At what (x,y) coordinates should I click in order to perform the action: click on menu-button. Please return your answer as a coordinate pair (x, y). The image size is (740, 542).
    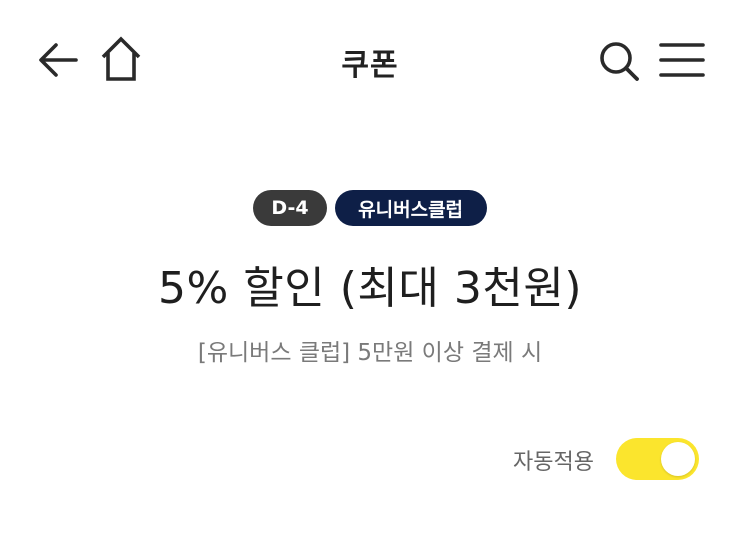
    Looking at the image, I should click on (682, 60).